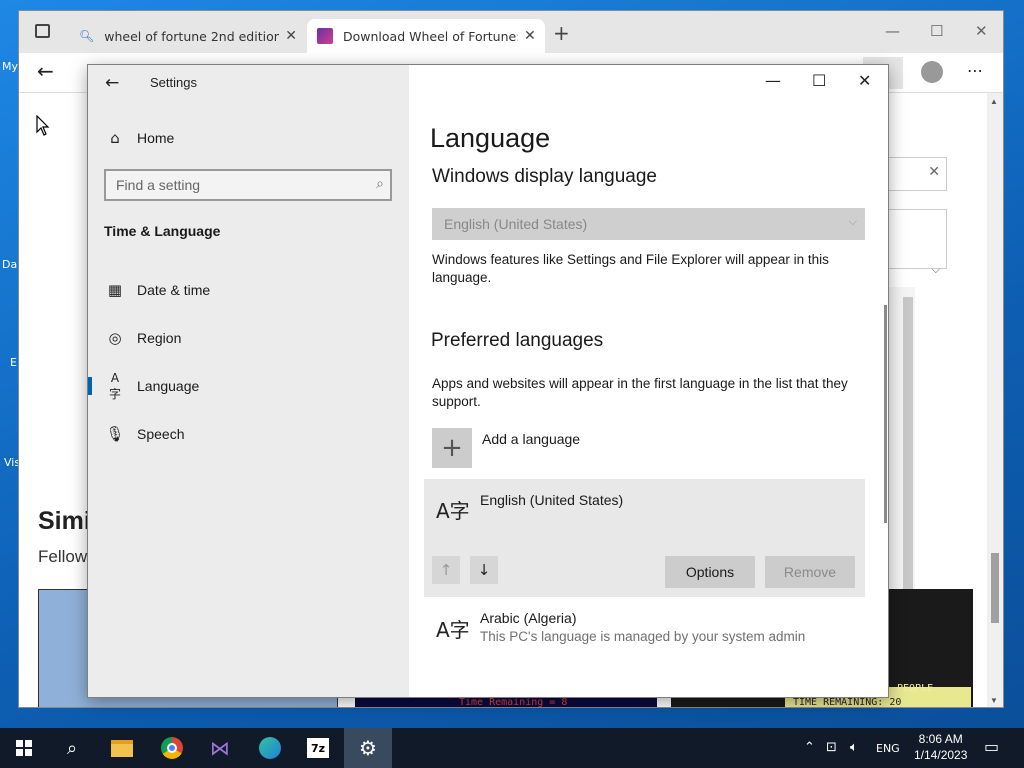 This screenshot has width=1024, height=768. Describe the element at coordinates (430, 36) in the screenshot. I see `tab-title: Download Wheel of Fortune: 2nd` at that location.